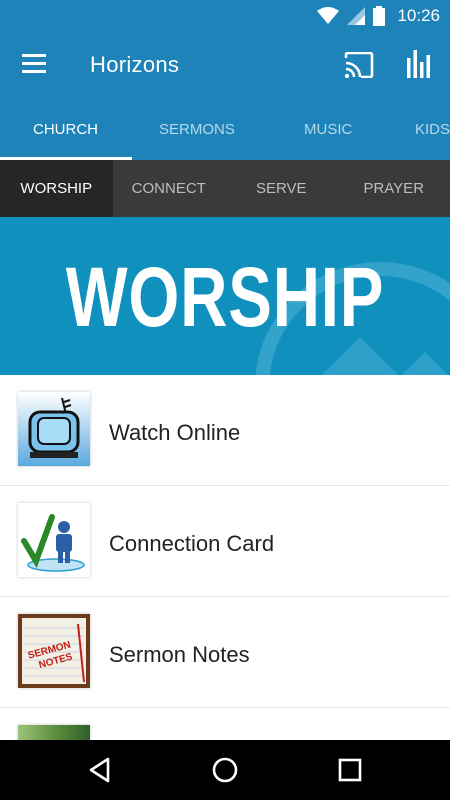 This screenshot has height=800, width=450. Describe the element at coordinates (54, 429) in the screenshot. I see `tv-icon` at that location.